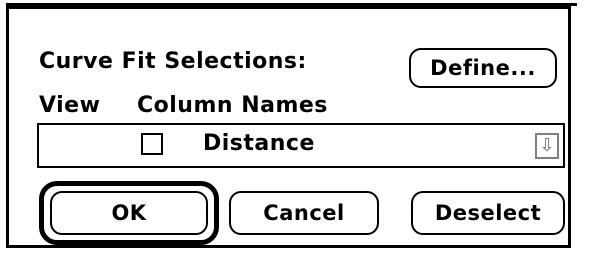  I want to click on view-checkbox-distance, so click(152, 144).